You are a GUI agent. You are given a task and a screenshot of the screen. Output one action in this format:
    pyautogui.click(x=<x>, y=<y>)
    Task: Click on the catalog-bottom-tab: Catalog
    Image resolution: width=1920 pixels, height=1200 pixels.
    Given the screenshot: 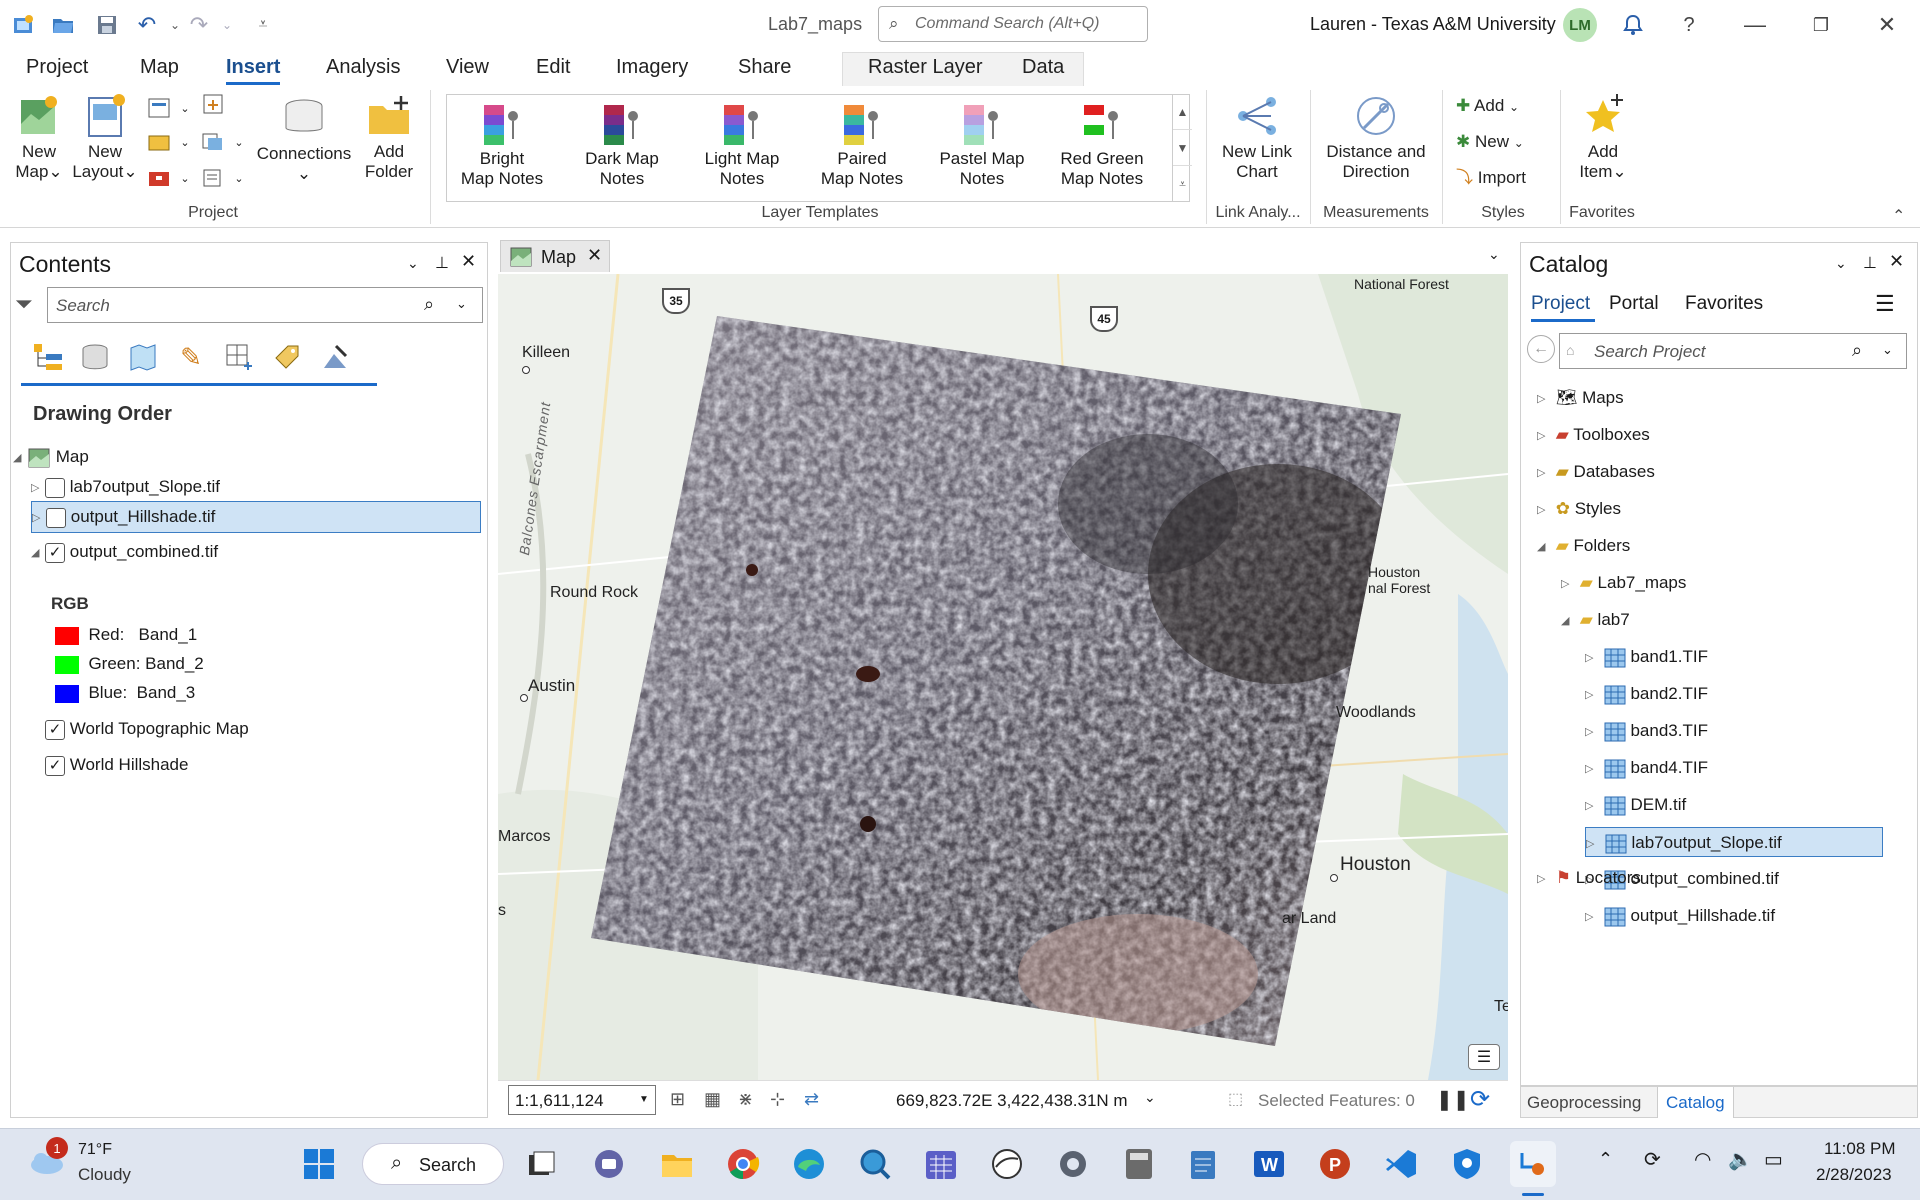 What is the action you would take?
    pyautogui.click(x=1695, y=1102)
    